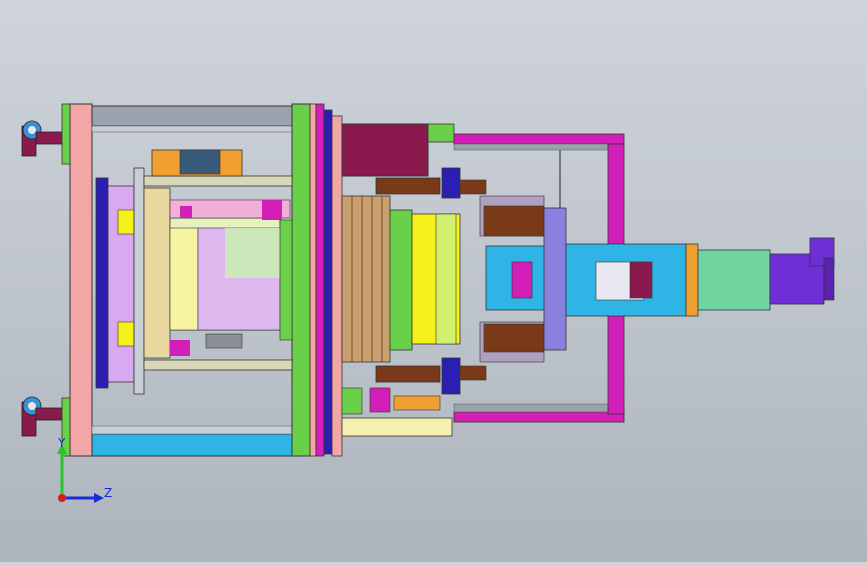 Image resolution: width=867 pixels, height=566 pixels. What do you see at coordinates (81, 280) in the screenshot?
I see `frame-left-post` at bounding box center [81, 280].